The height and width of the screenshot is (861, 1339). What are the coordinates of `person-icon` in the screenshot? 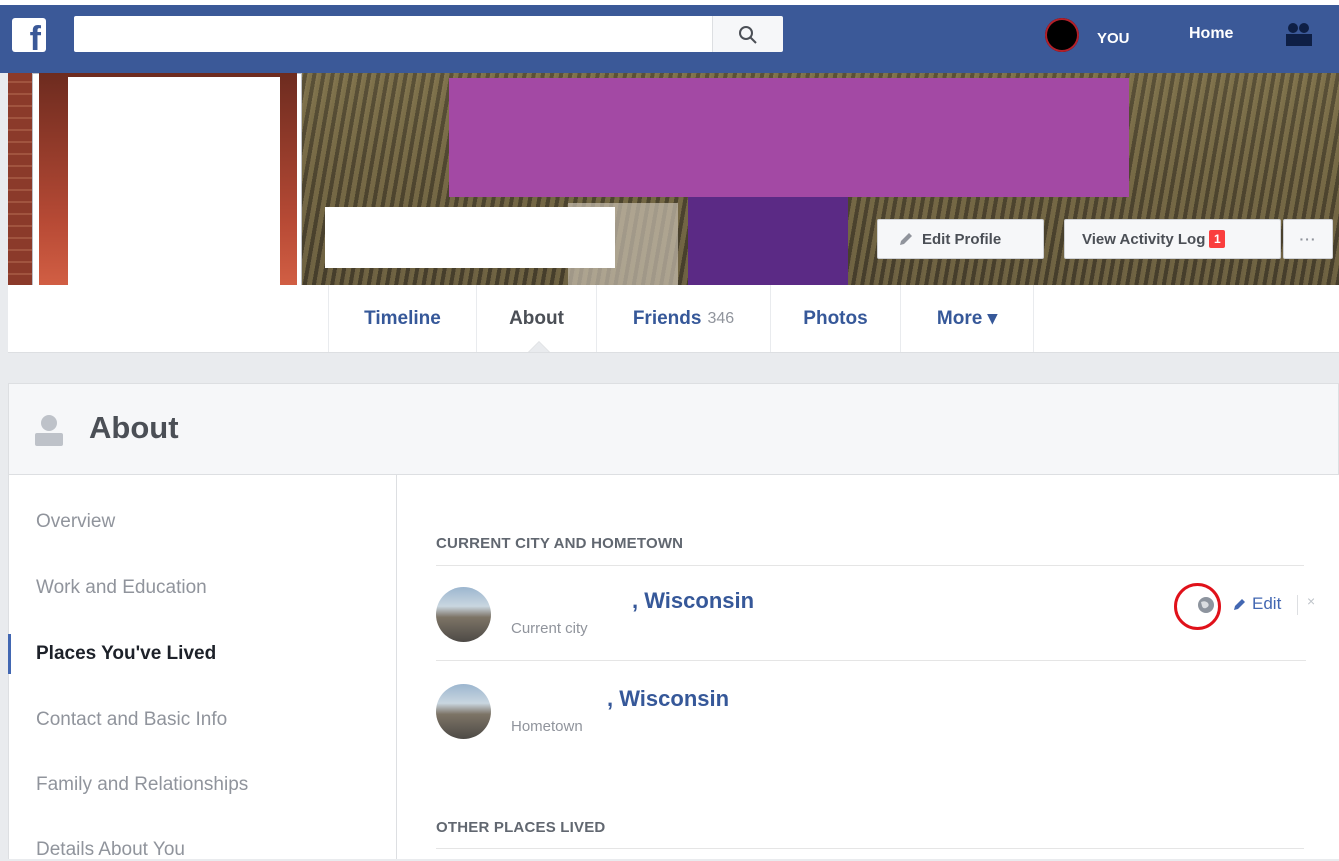 It's located at (49, 430).